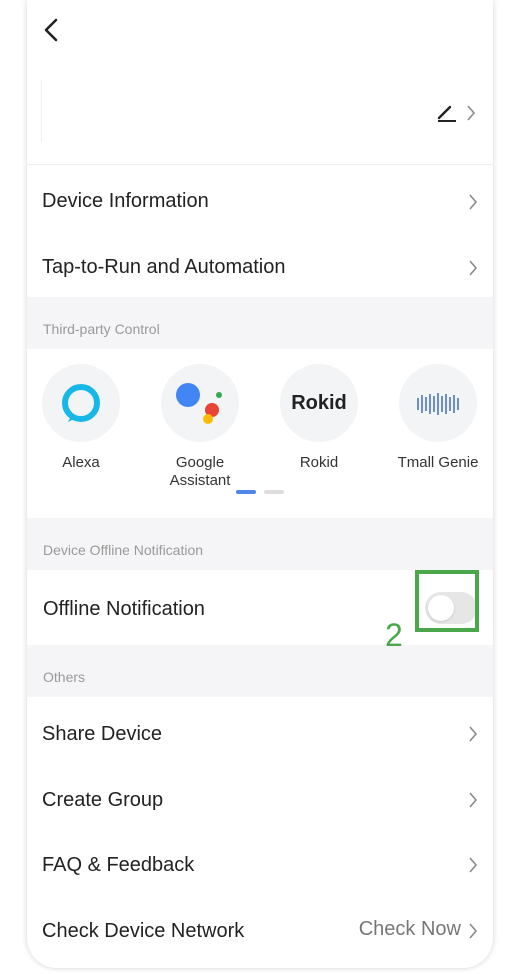 The image size is (506, 974). I want to click on third-party-title: Third-party Control, so click(101, 329).